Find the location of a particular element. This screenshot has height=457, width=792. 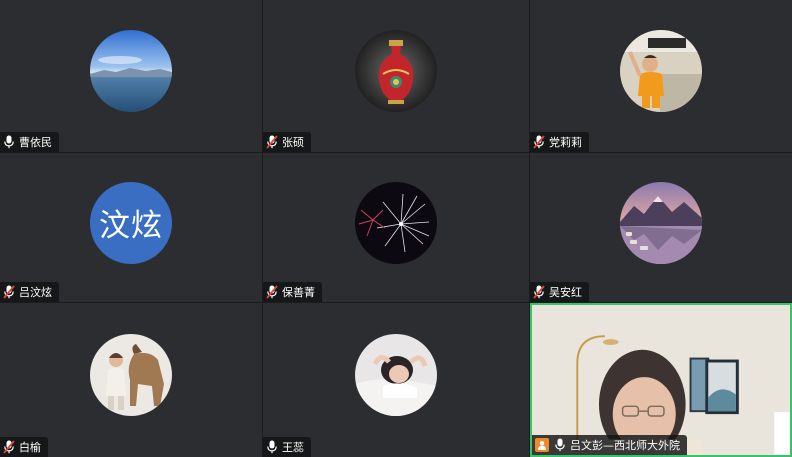

name-tag: 白榆 is located at coordinates (24, 447).